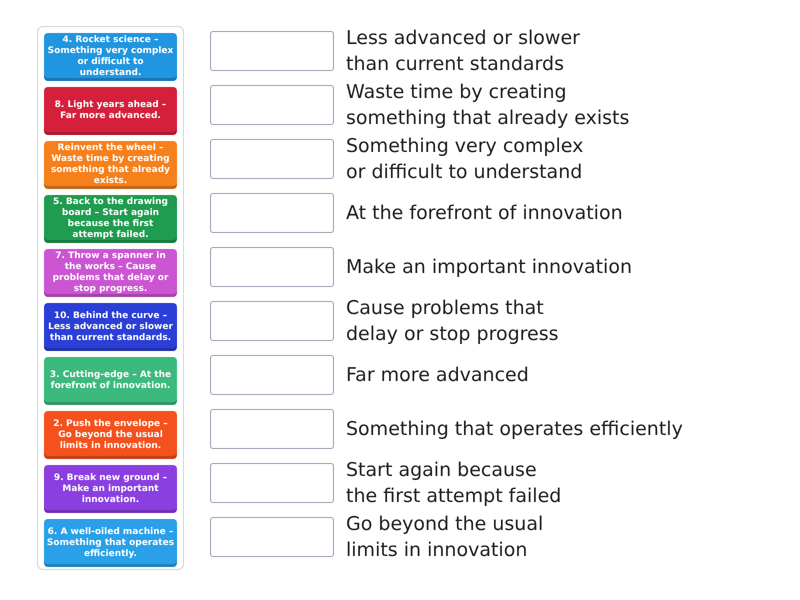  Describe the element at coordinates (110, 111) in the screenshot. I see `answer-card: 8. Light years ahead – Far more advanced.` at that location.